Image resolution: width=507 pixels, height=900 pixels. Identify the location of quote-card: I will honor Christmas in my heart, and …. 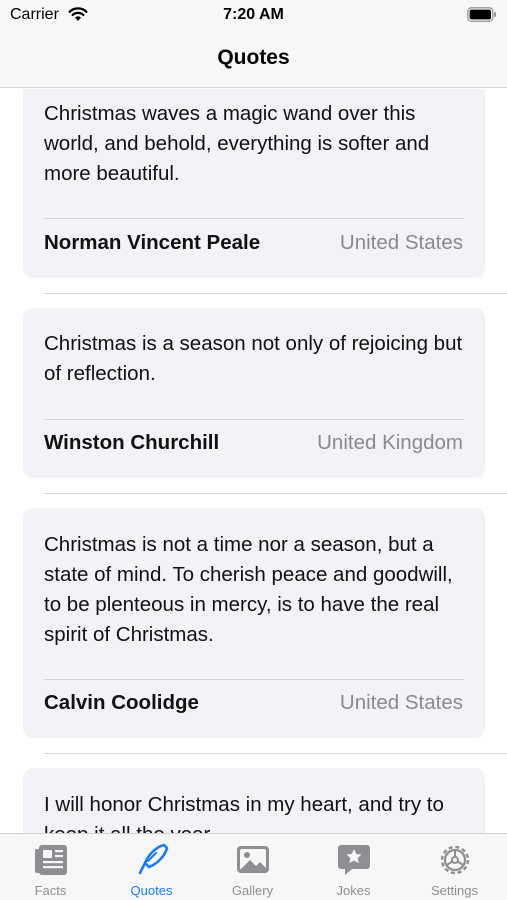
(254, 800).